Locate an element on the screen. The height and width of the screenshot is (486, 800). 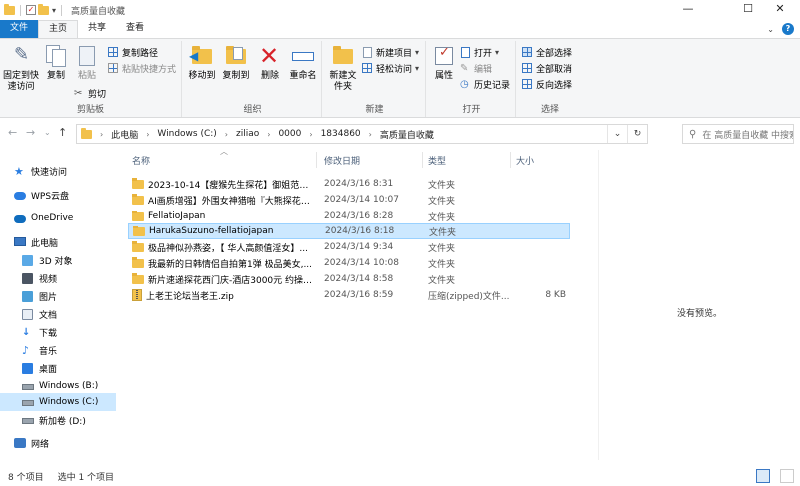
nav-music: ♪ 音乐 is located at coordinates (58, 350).